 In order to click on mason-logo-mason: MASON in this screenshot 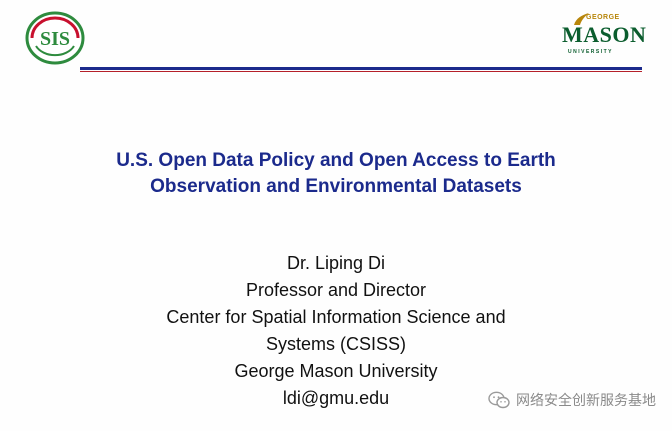, I will do `click(604, 34)`.